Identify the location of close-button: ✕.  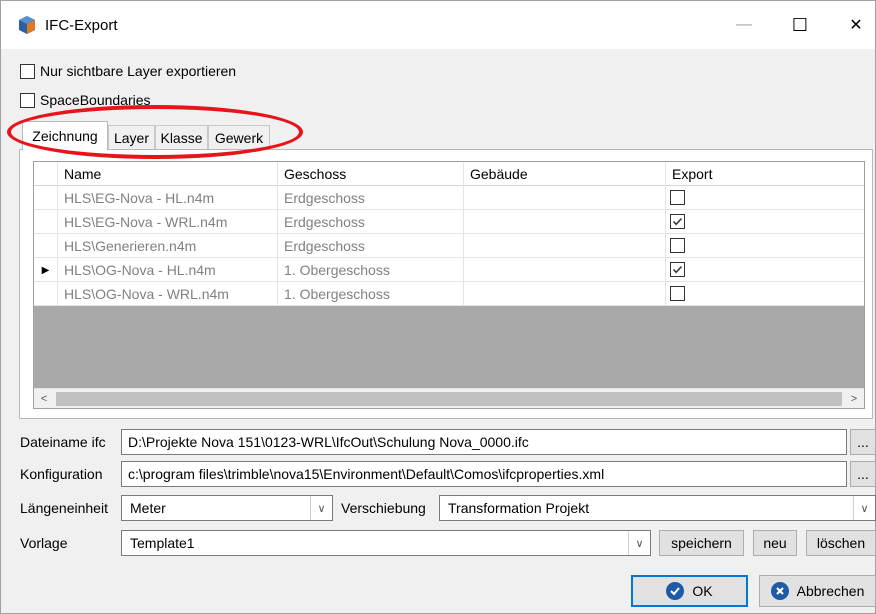
(854, 25).